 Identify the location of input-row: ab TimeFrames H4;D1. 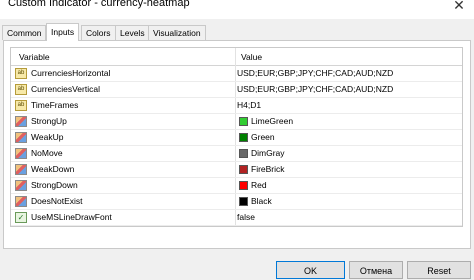
(236, 106).